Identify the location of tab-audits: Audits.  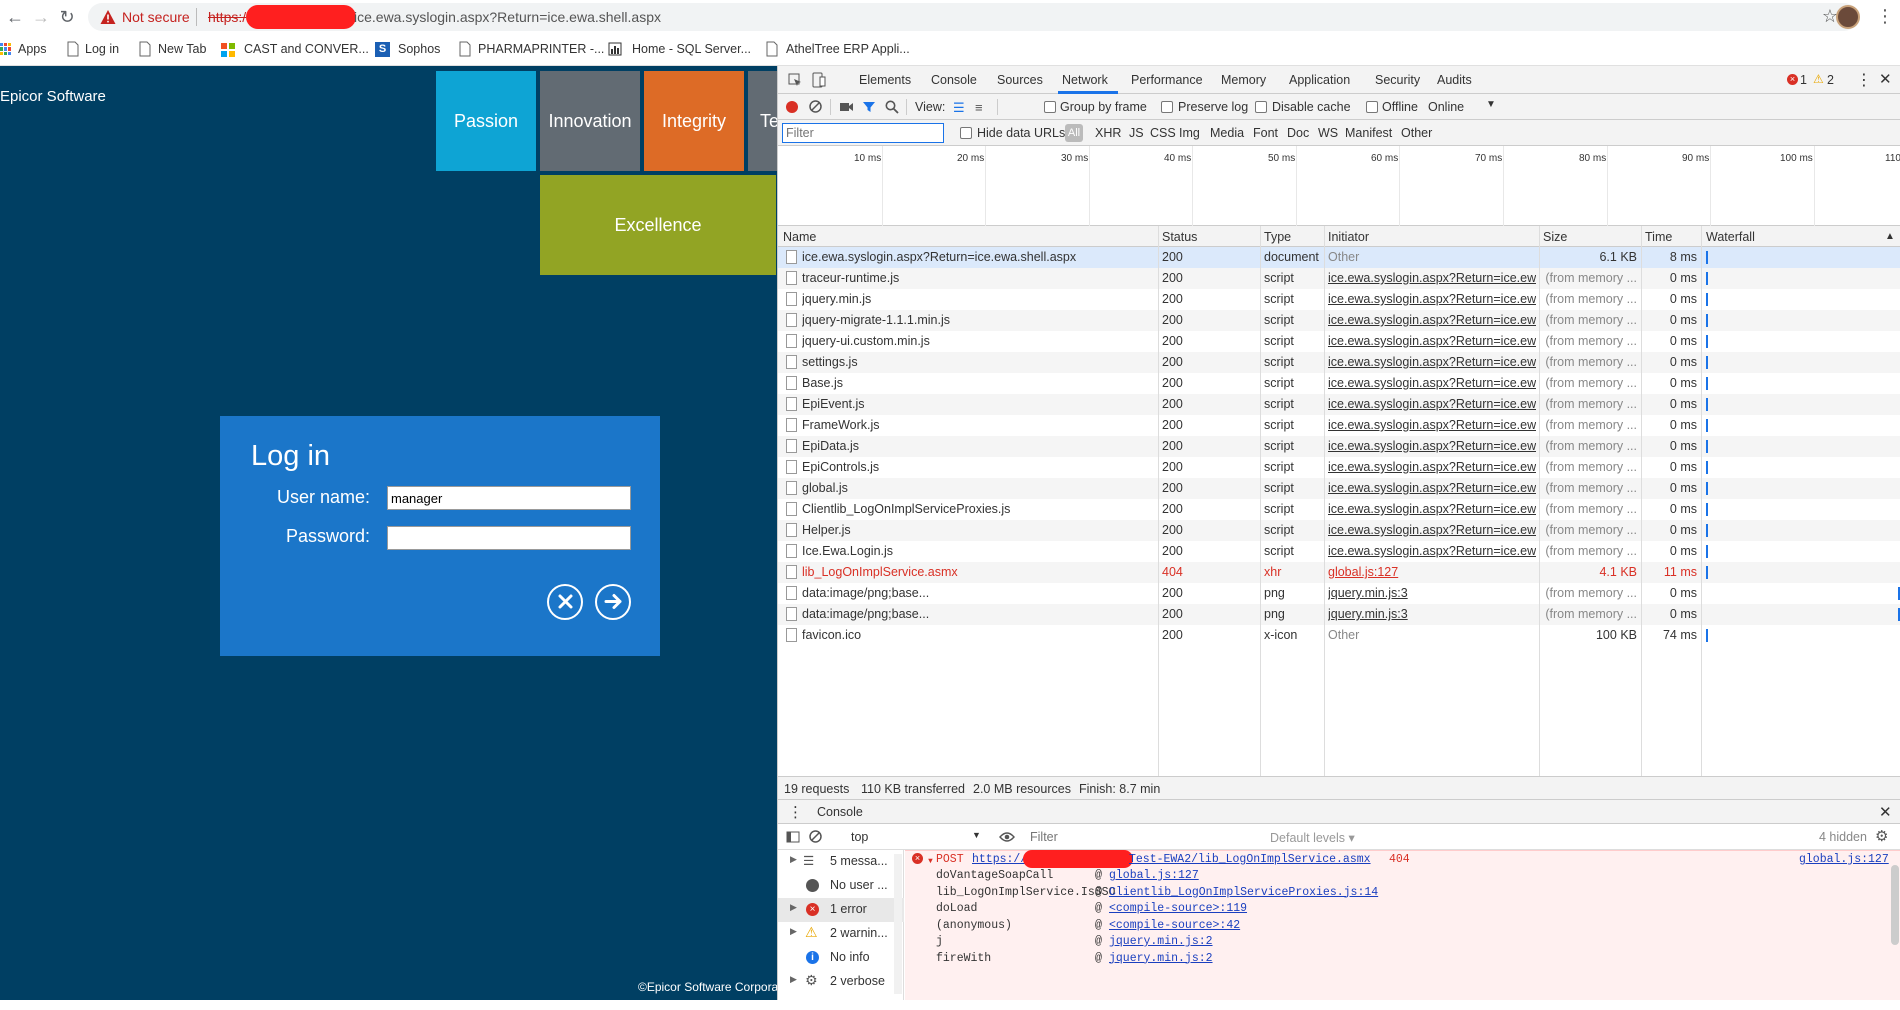
(1454, 80).